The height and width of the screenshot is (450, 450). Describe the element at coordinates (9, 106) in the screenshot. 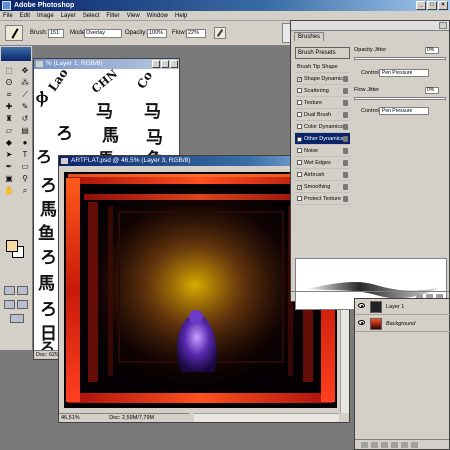

I see `healing-brush-tool-icon: ✚` at that location.